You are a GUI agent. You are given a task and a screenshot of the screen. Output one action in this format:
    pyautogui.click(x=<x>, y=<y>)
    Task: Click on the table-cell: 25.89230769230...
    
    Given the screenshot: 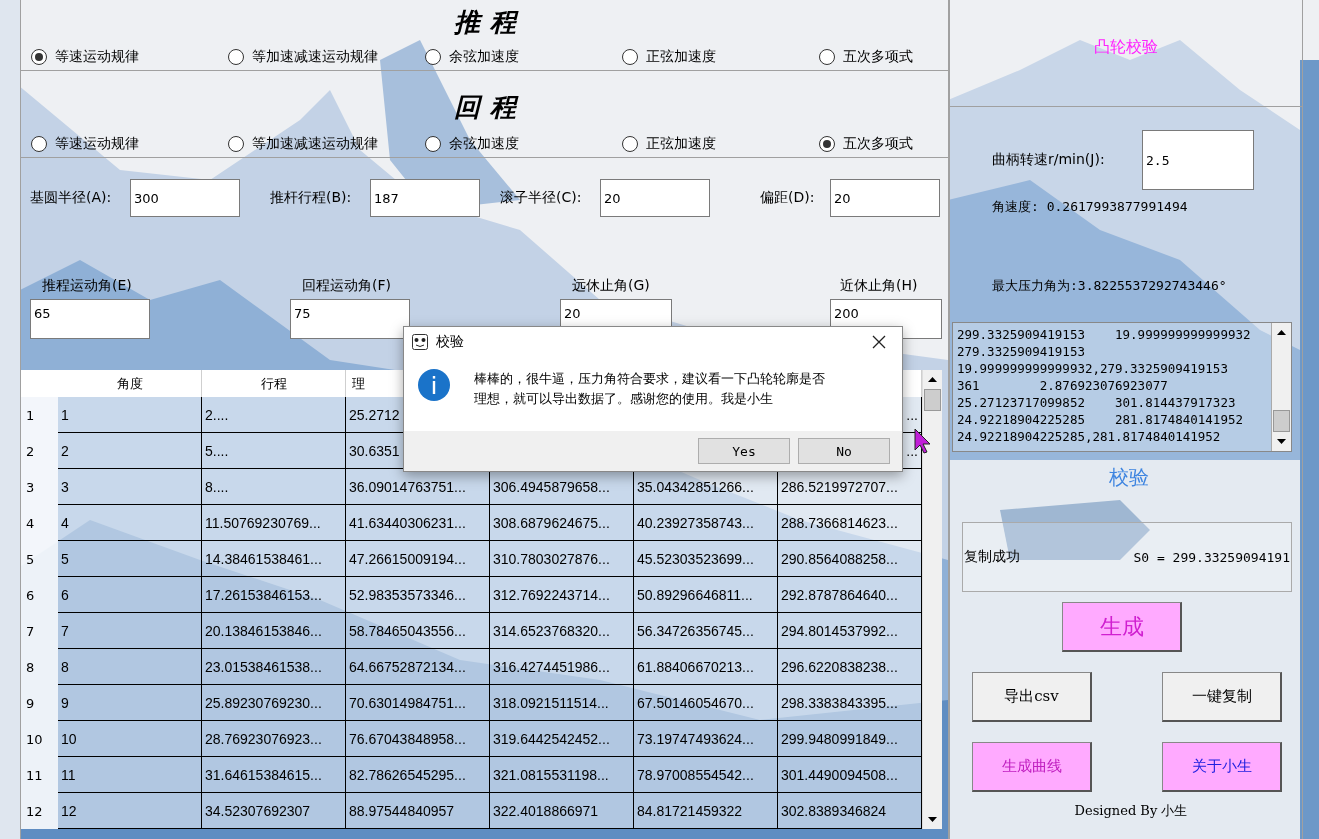 What is the action you would take?
    pyautogui.click(x=274, y=703)
    